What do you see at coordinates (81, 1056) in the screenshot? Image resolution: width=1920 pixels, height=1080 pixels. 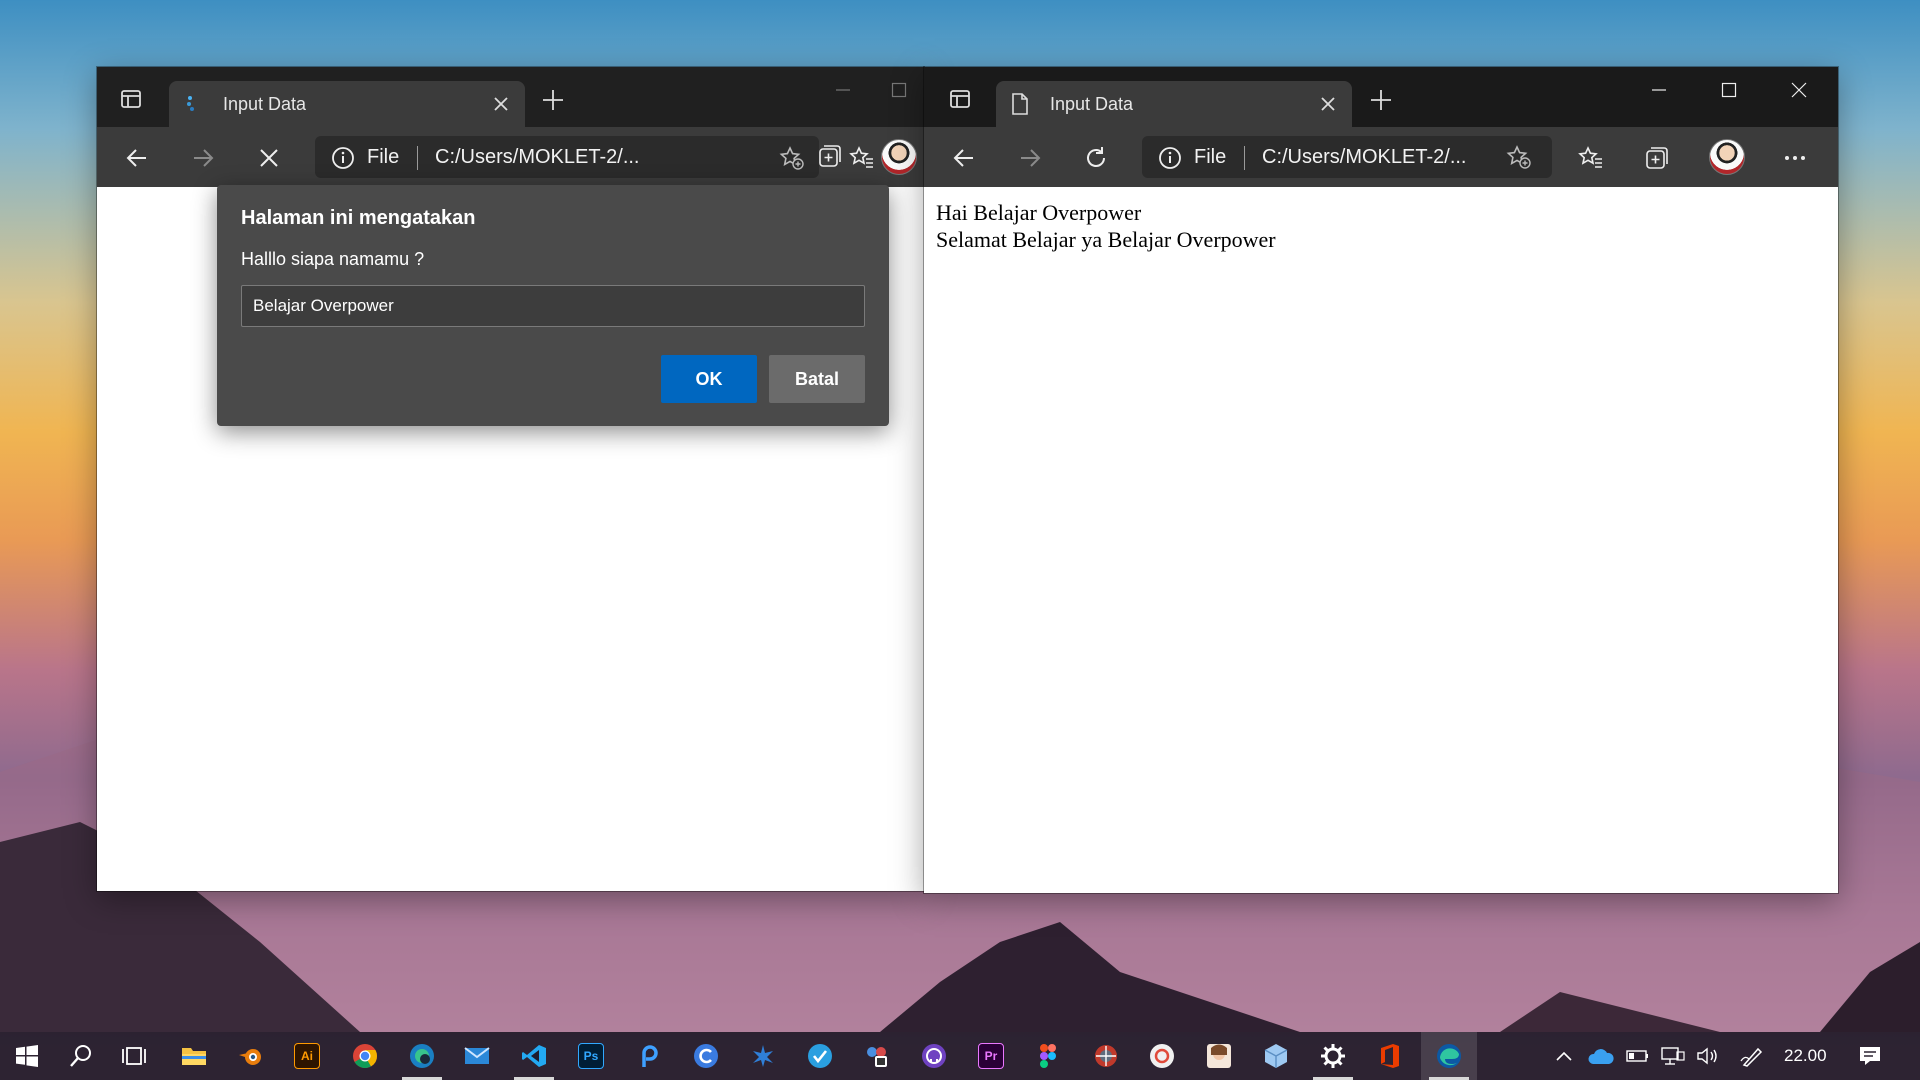 I see `search-button` at bounding box center [81, 1056].